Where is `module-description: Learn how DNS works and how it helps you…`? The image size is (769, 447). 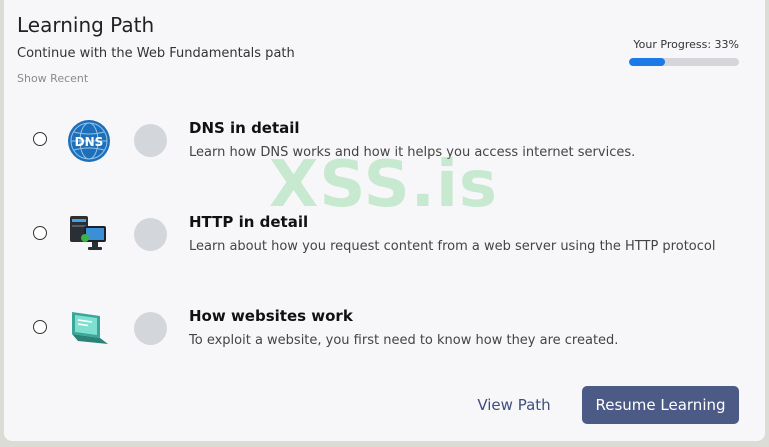
module-description: Learn how DNS works and how it helps you… is located at coordinates (412, 152).